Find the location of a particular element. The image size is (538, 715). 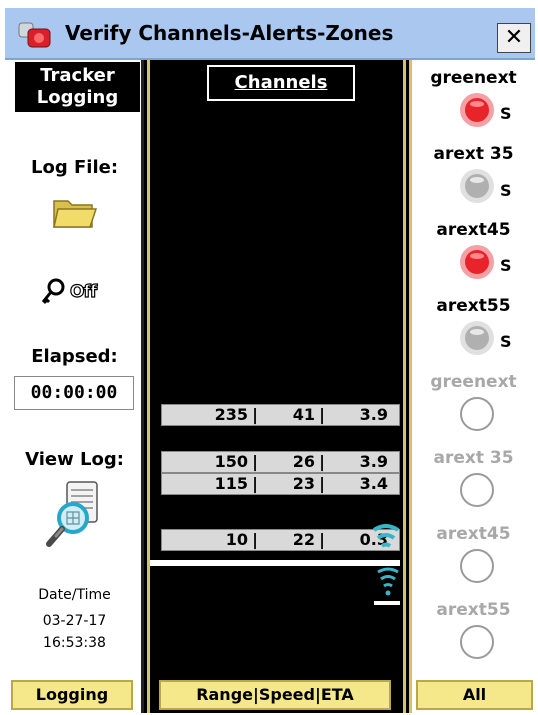

folder-icon is located at coordinates (75, 213).